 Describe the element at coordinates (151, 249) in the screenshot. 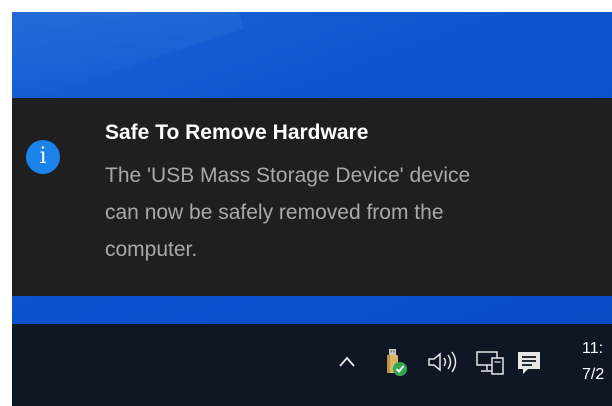

I see `notification-body-line: computer.` at that location.